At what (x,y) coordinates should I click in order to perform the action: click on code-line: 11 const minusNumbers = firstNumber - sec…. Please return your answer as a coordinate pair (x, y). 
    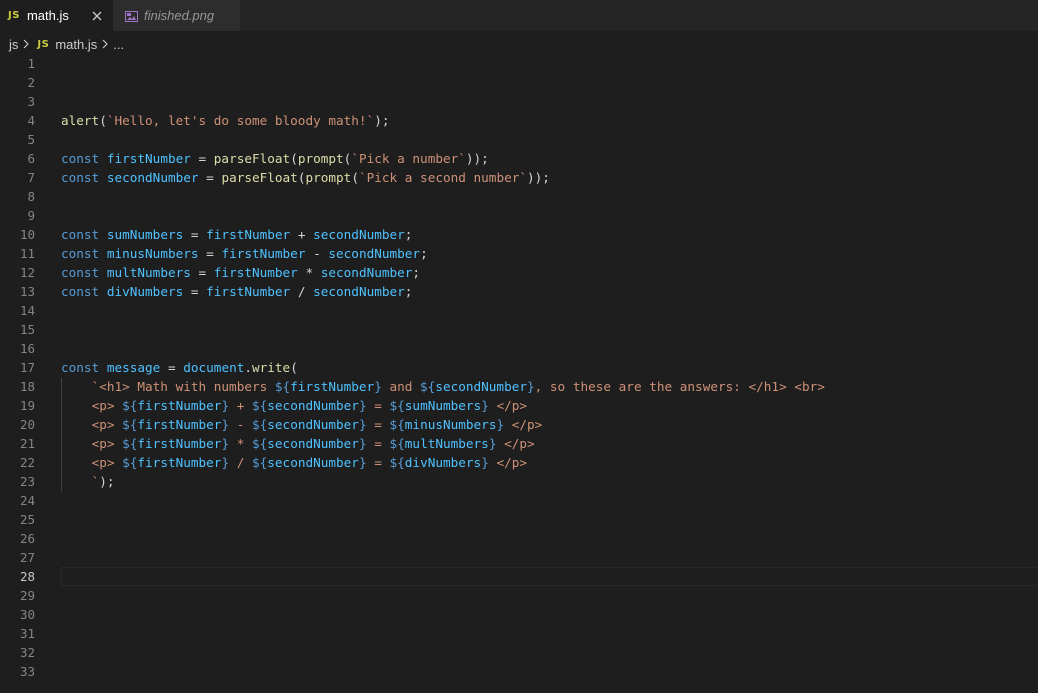
    Looking at the image, I should click on (519, 253).